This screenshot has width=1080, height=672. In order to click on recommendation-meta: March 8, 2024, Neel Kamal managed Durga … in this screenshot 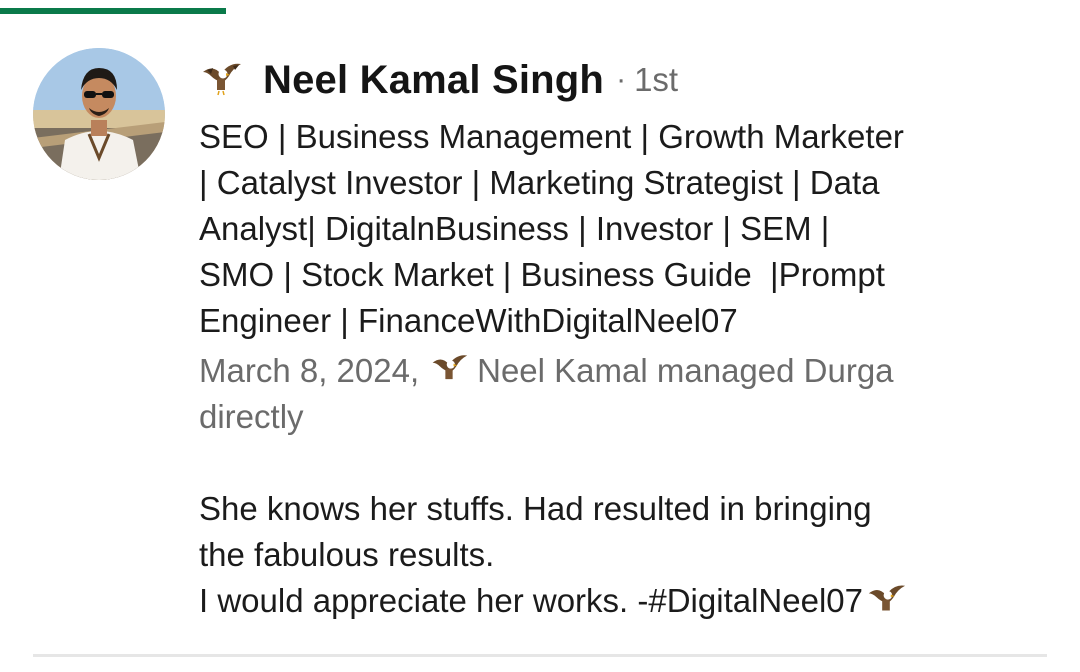, I will do `click(614, 394)`.